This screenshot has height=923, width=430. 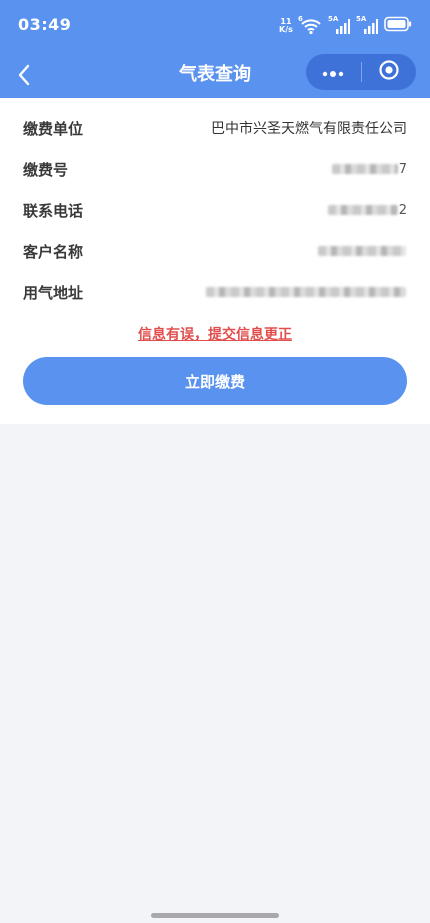 I want to click on info-row-account-no: 缴费号 7, so click(x=215, y=169).